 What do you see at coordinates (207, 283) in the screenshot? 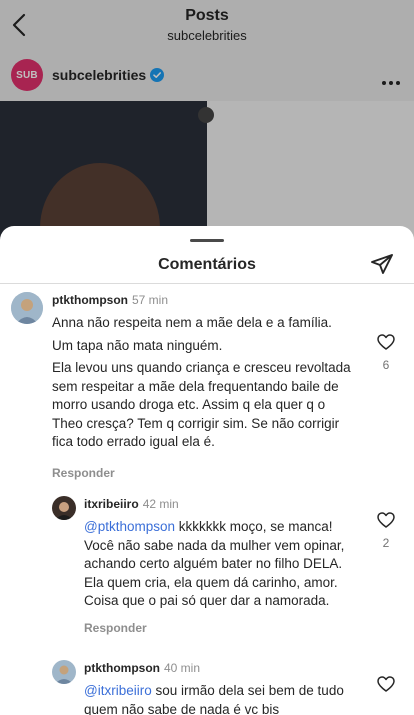
I see `divider` at bounding box center [207, 283].